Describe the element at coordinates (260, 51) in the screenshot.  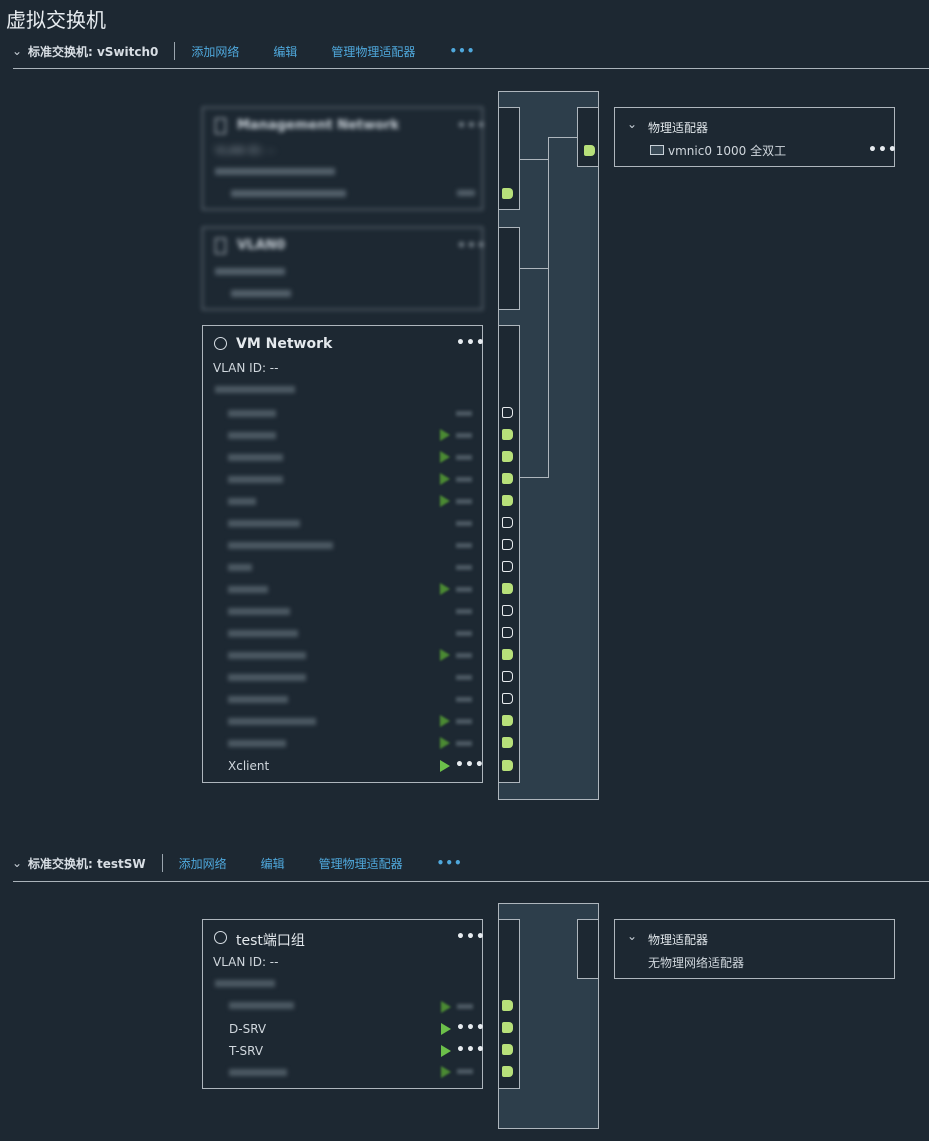
I see `switch-header-vswitch0: ⌄ 标准交换机: vSwitch0 添加网络 编辑 管理物理适配器 •••` at that location.